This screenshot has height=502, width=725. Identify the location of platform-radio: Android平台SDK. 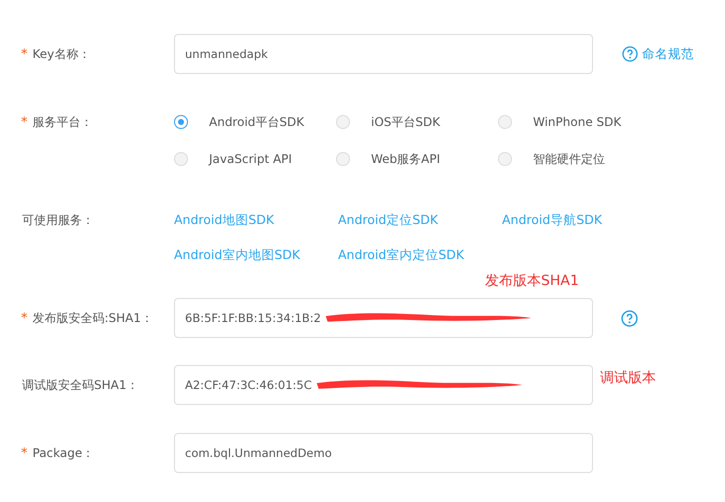
(255, 122).